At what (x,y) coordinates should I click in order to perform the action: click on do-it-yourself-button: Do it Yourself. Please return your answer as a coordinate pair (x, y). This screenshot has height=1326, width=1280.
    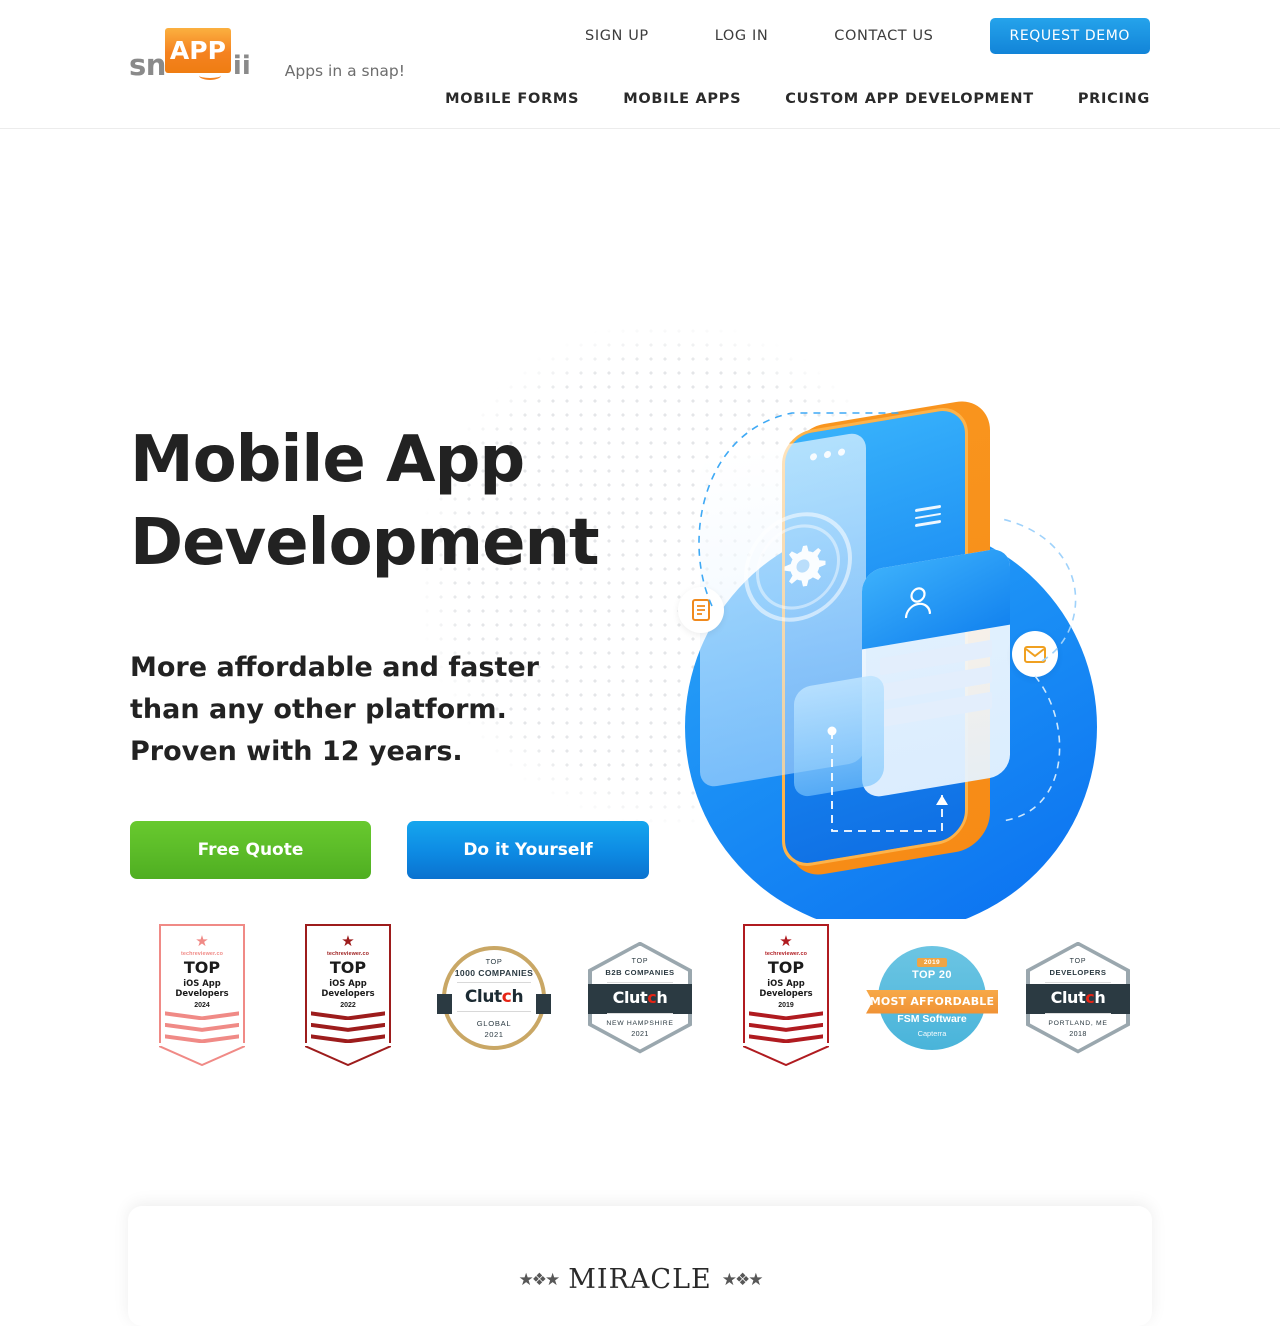
    Looking at the image, I should click on (528, 849).